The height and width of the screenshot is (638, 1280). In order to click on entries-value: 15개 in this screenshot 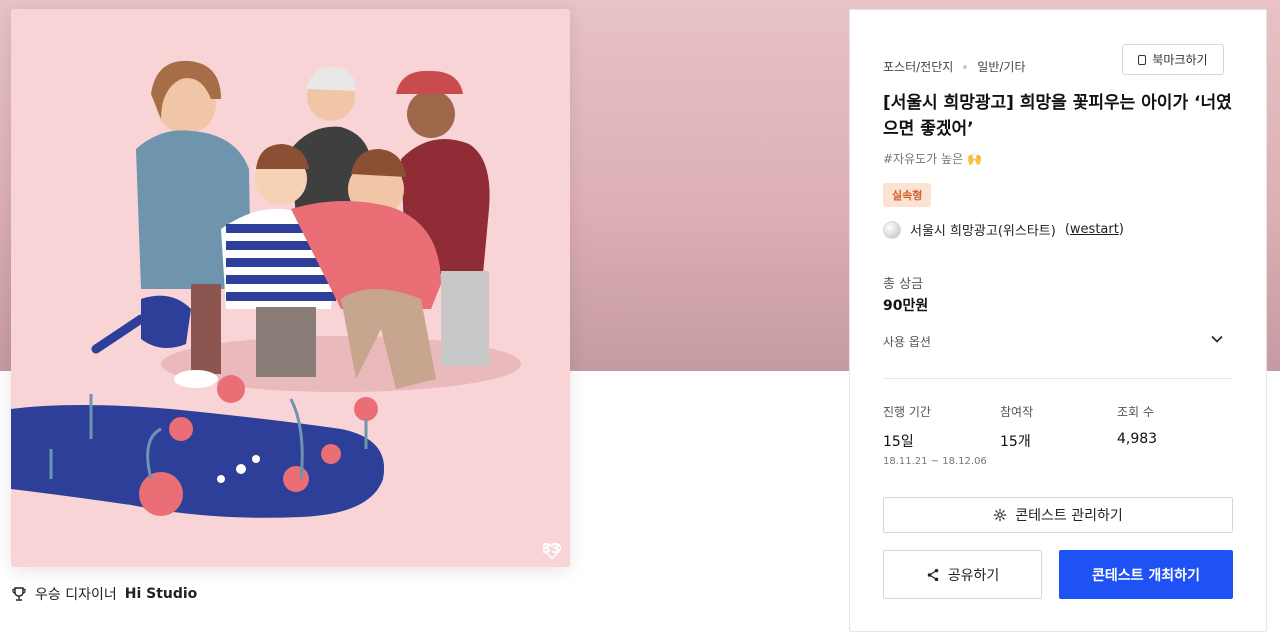, I will do `click(1015, 442)`.